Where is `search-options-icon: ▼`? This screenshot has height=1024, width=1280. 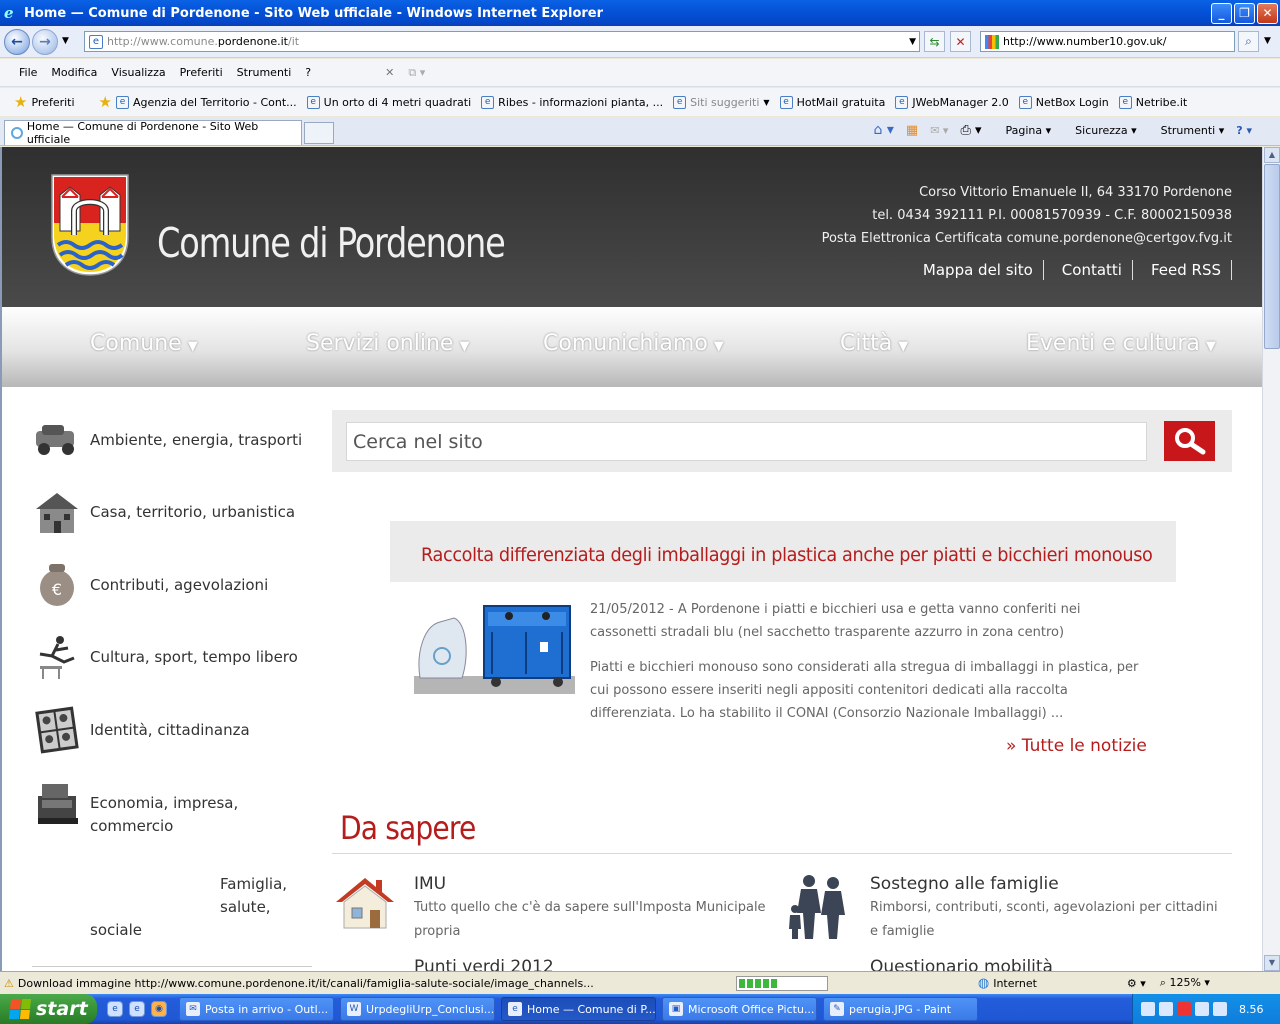
search-options-icon: ▼ is located at coordinates (1267, 41).